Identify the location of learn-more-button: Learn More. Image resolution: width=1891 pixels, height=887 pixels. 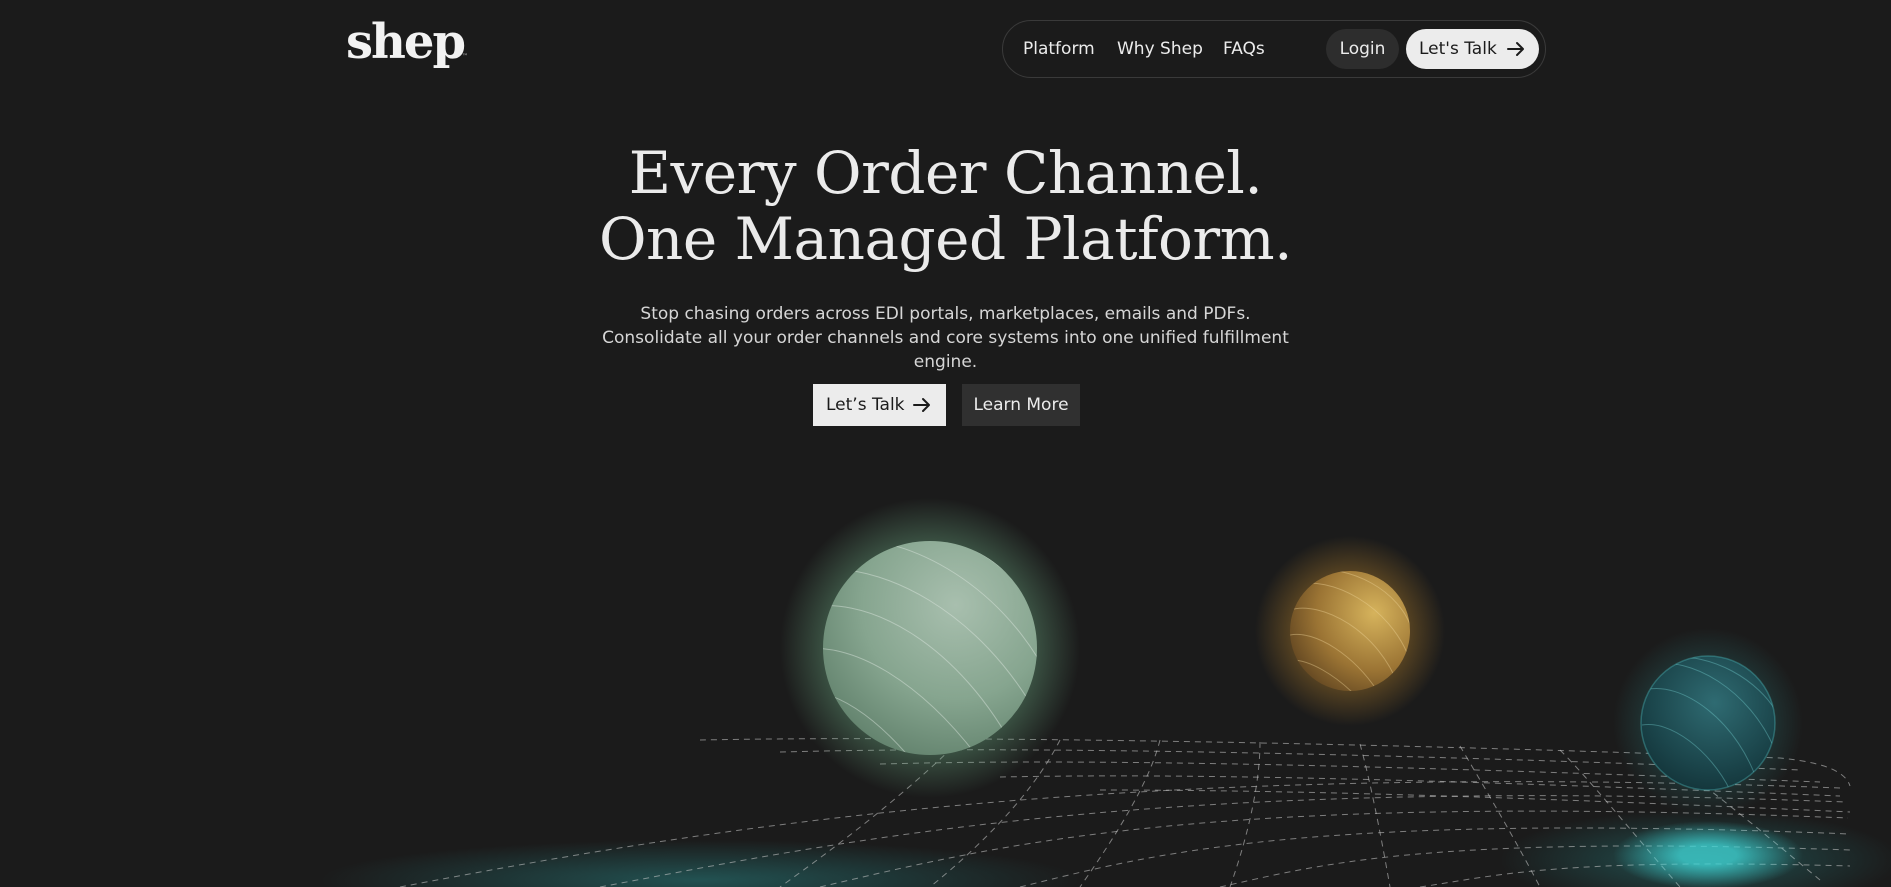
(1021, 405).